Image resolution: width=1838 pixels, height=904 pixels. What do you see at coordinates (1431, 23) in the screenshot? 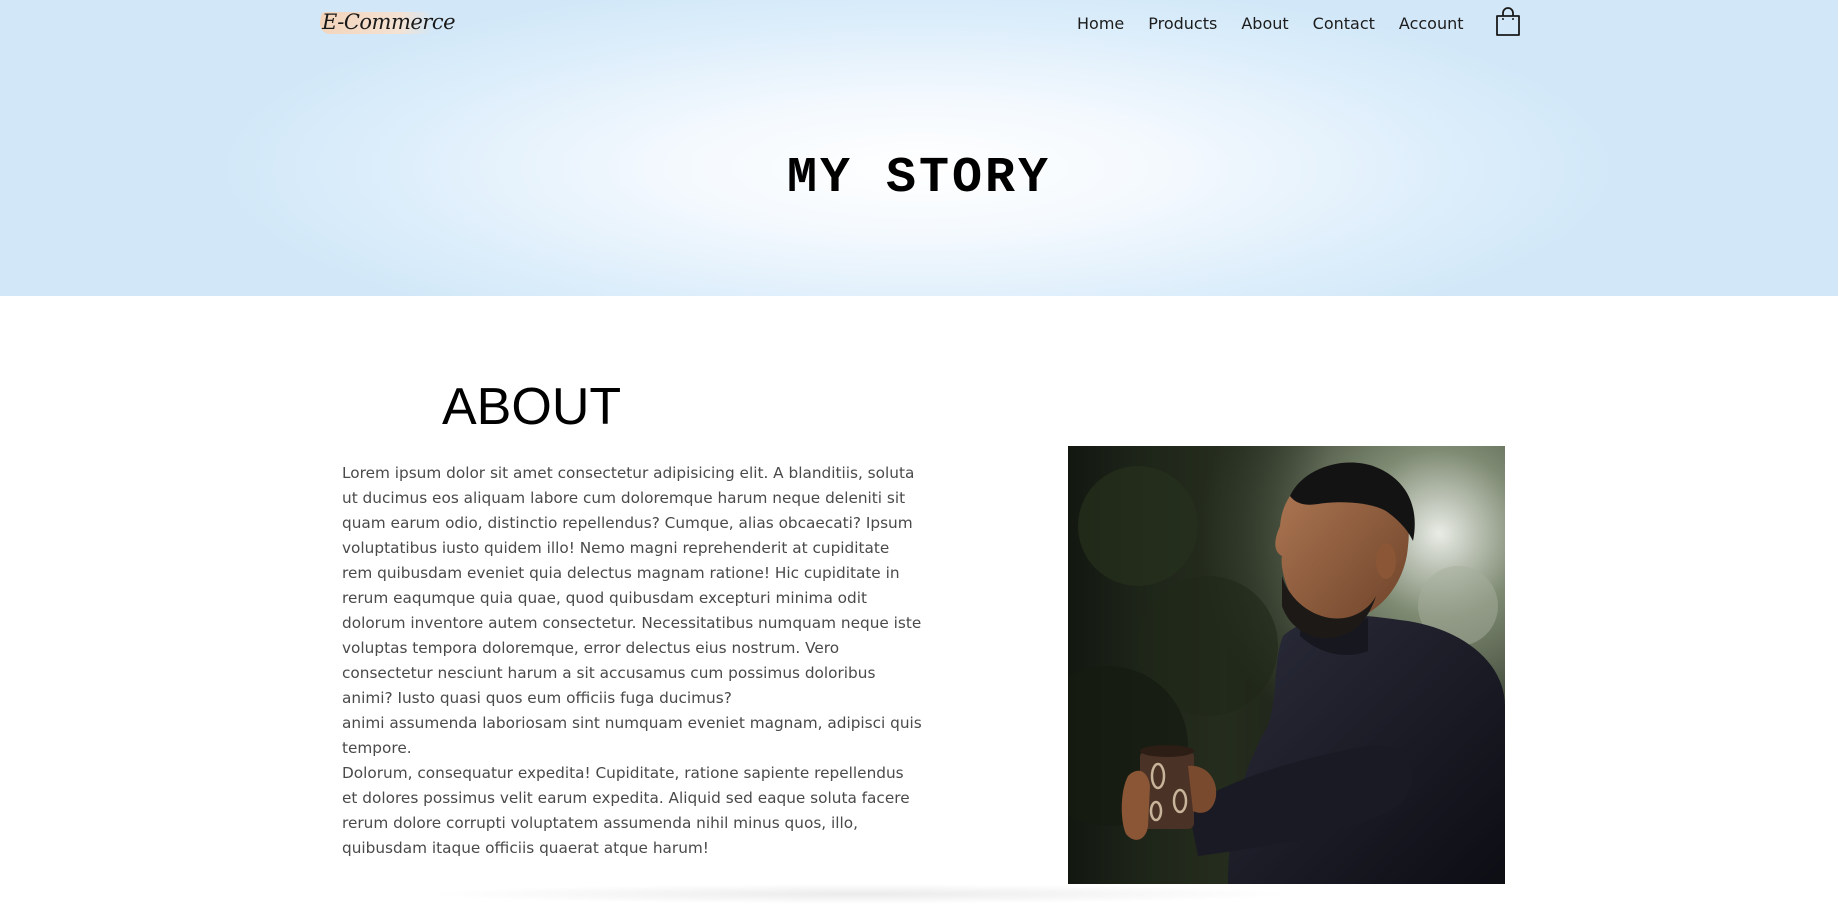
I see `nav-account-link: Account` at bounding box center [1431, 23].